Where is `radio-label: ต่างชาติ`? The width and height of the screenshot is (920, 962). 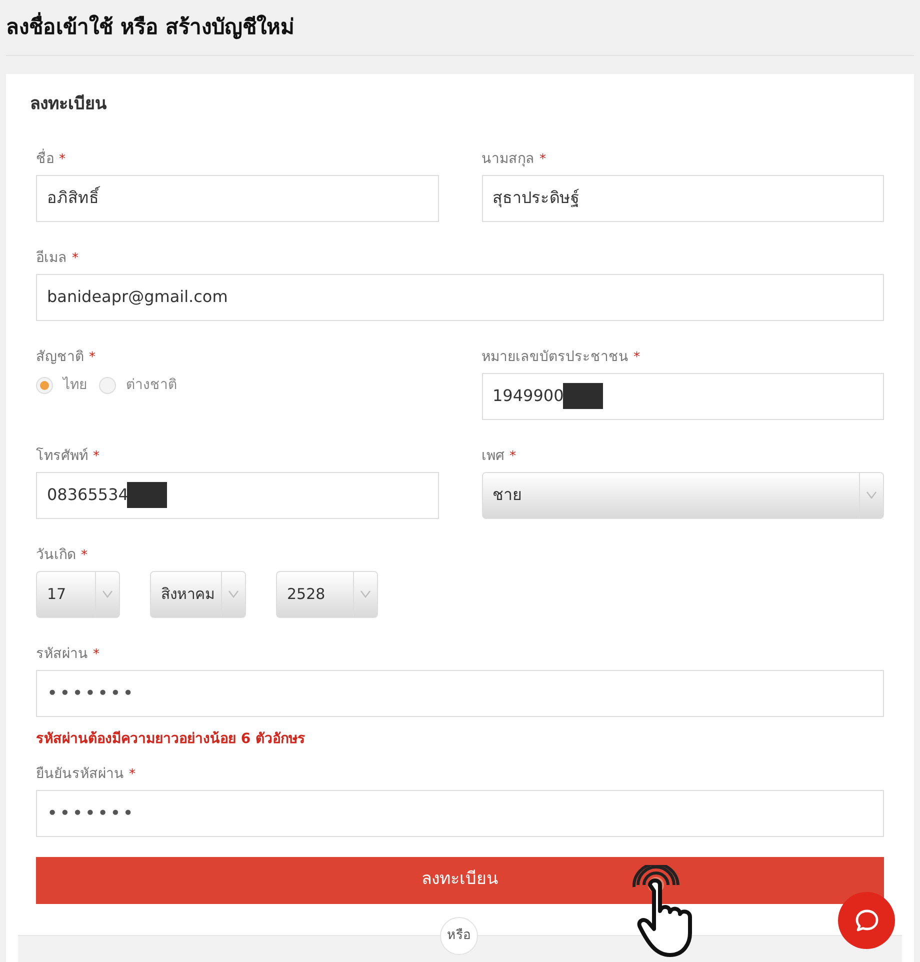 radio-label: ต่างชาติ is located at coordinates (151, 385).